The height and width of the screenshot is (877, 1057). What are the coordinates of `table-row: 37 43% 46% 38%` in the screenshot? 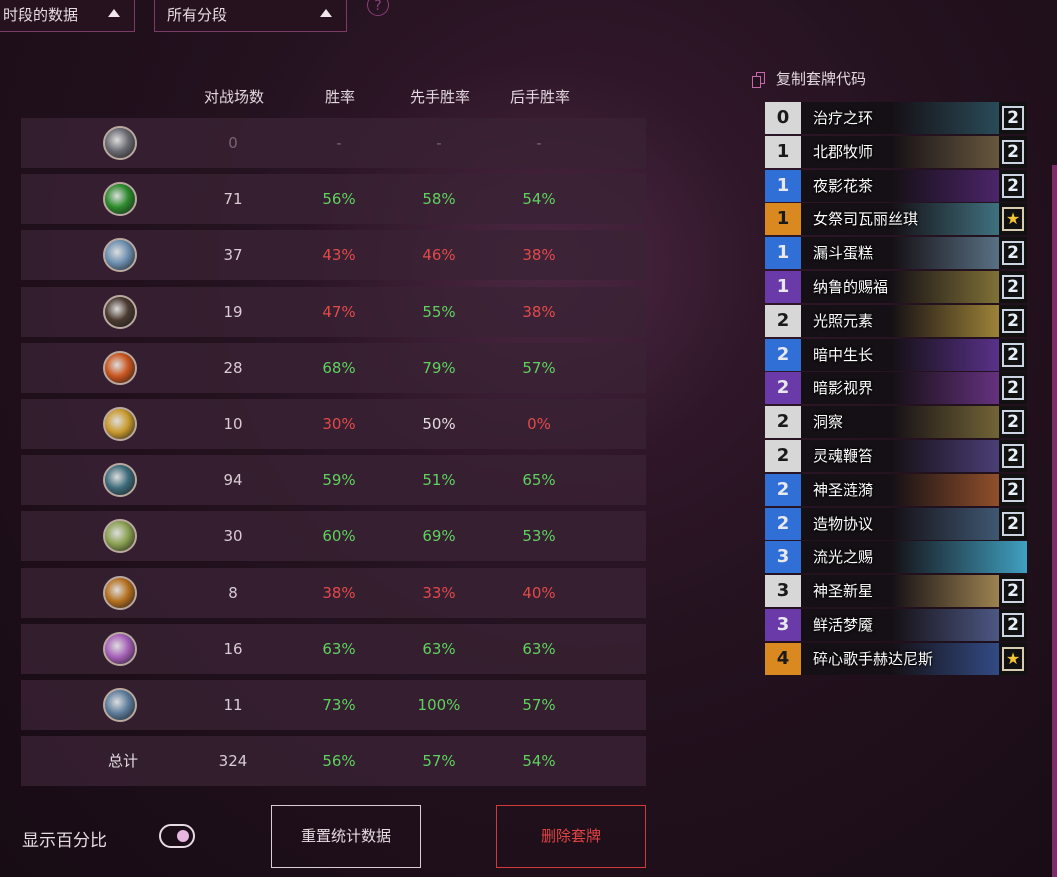 It's located at (333, 255).